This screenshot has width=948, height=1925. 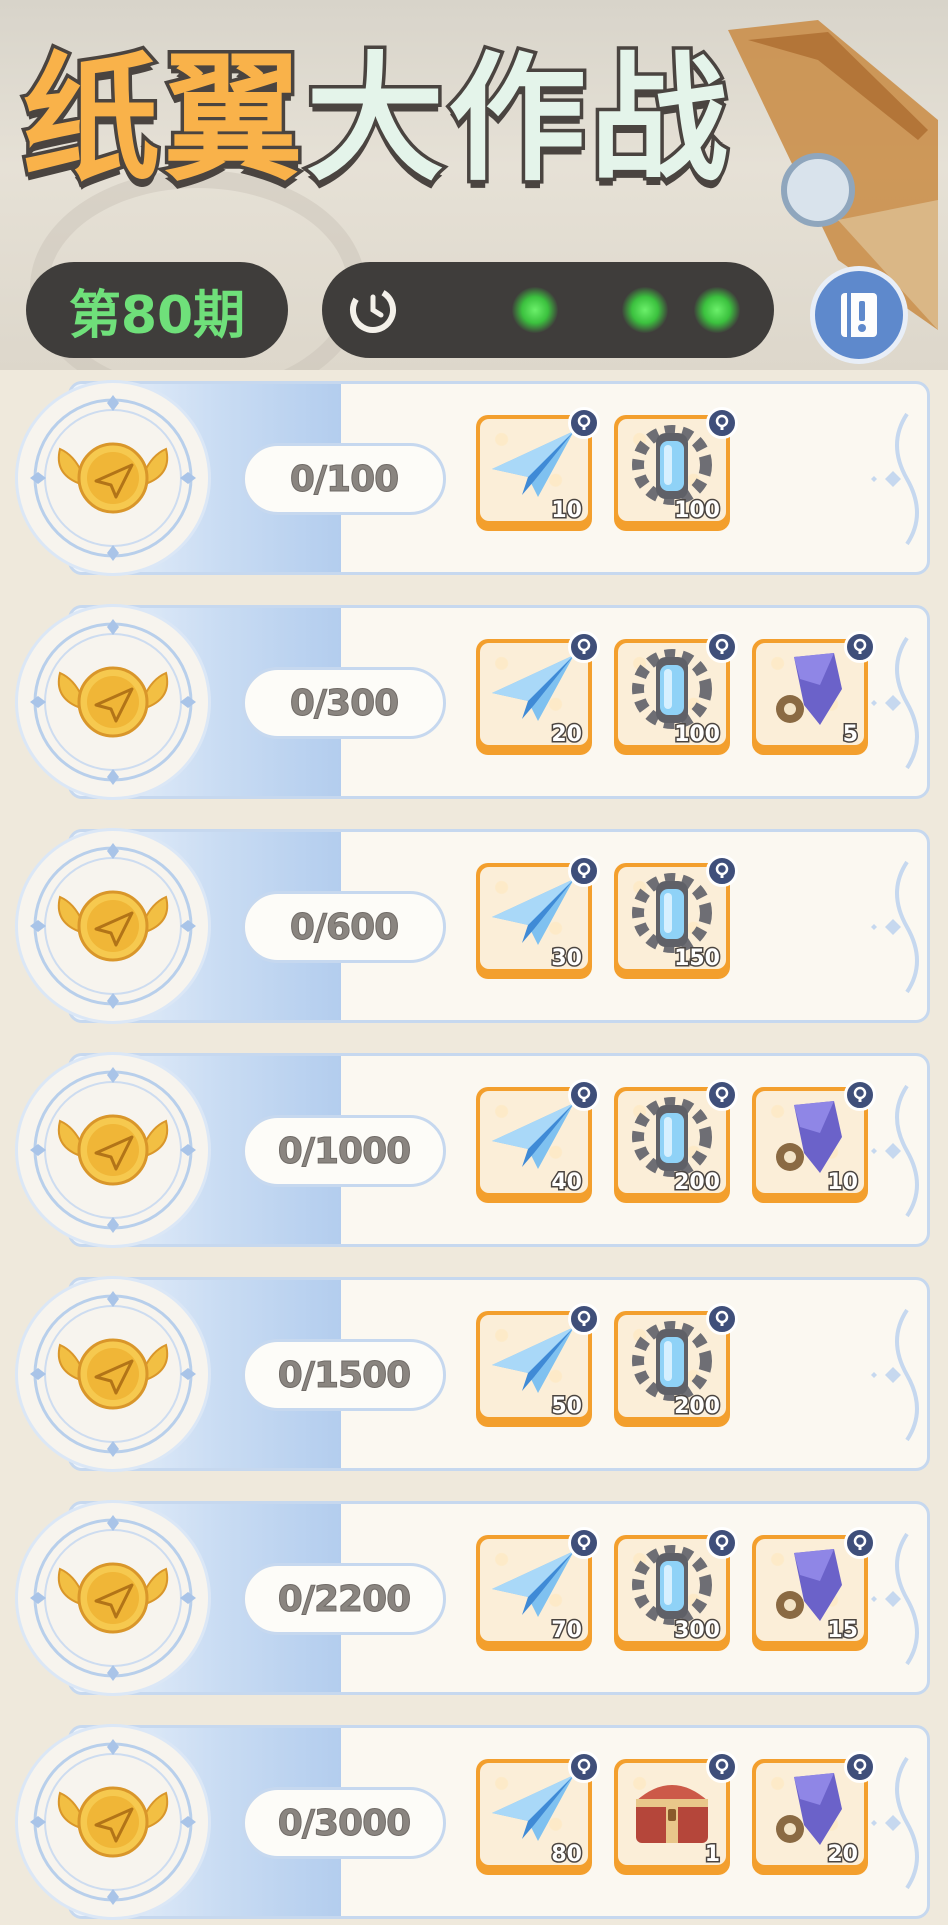 I want to click on reward-item: 30, so click(x=538, y=917).